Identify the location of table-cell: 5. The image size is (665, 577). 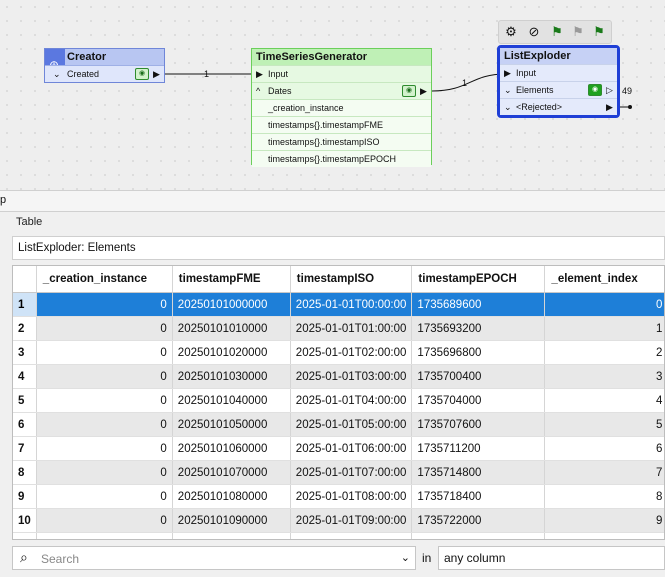
(604, 424).